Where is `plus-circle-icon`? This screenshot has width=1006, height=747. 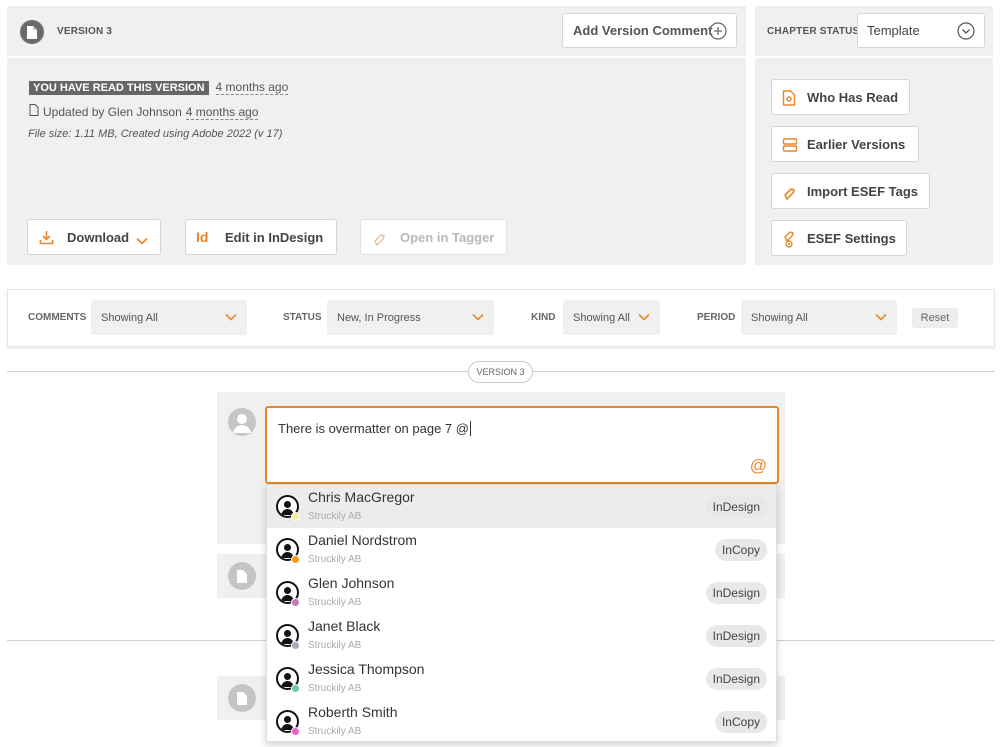
plus-circle-icon is located at coordinates (718, 32).